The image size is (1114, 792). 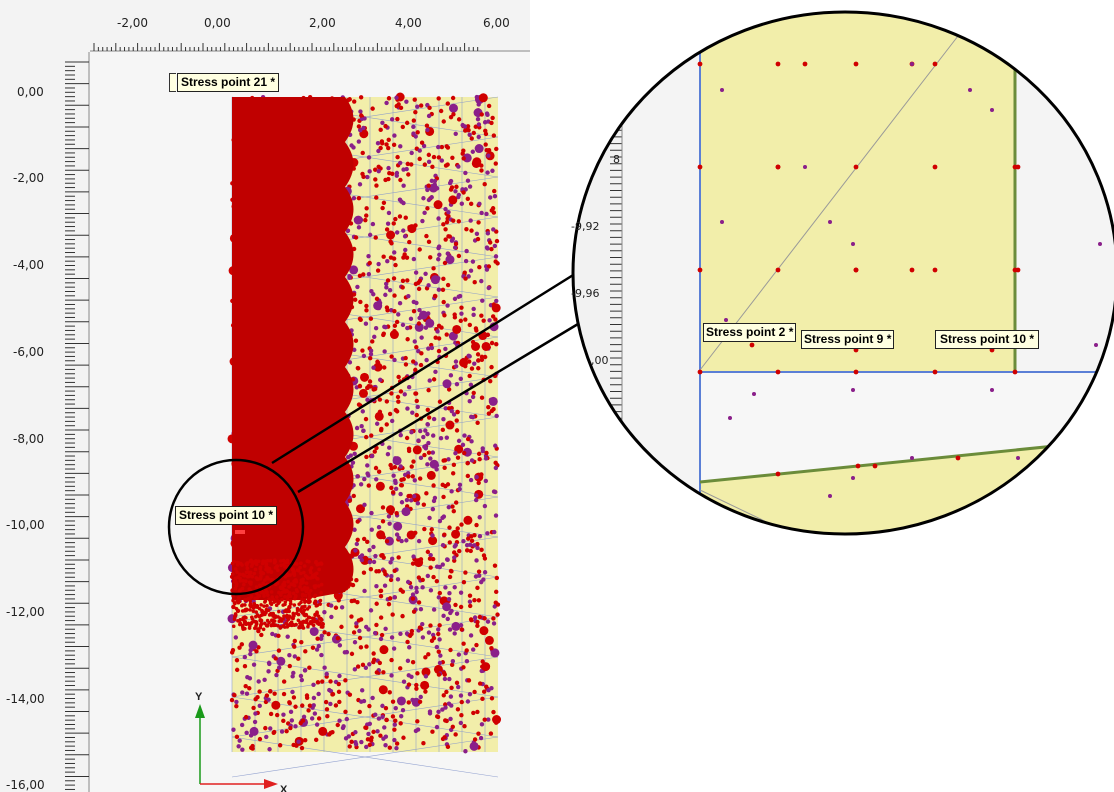 I want to click on selected-point-marker, so click(x=240, y=532).